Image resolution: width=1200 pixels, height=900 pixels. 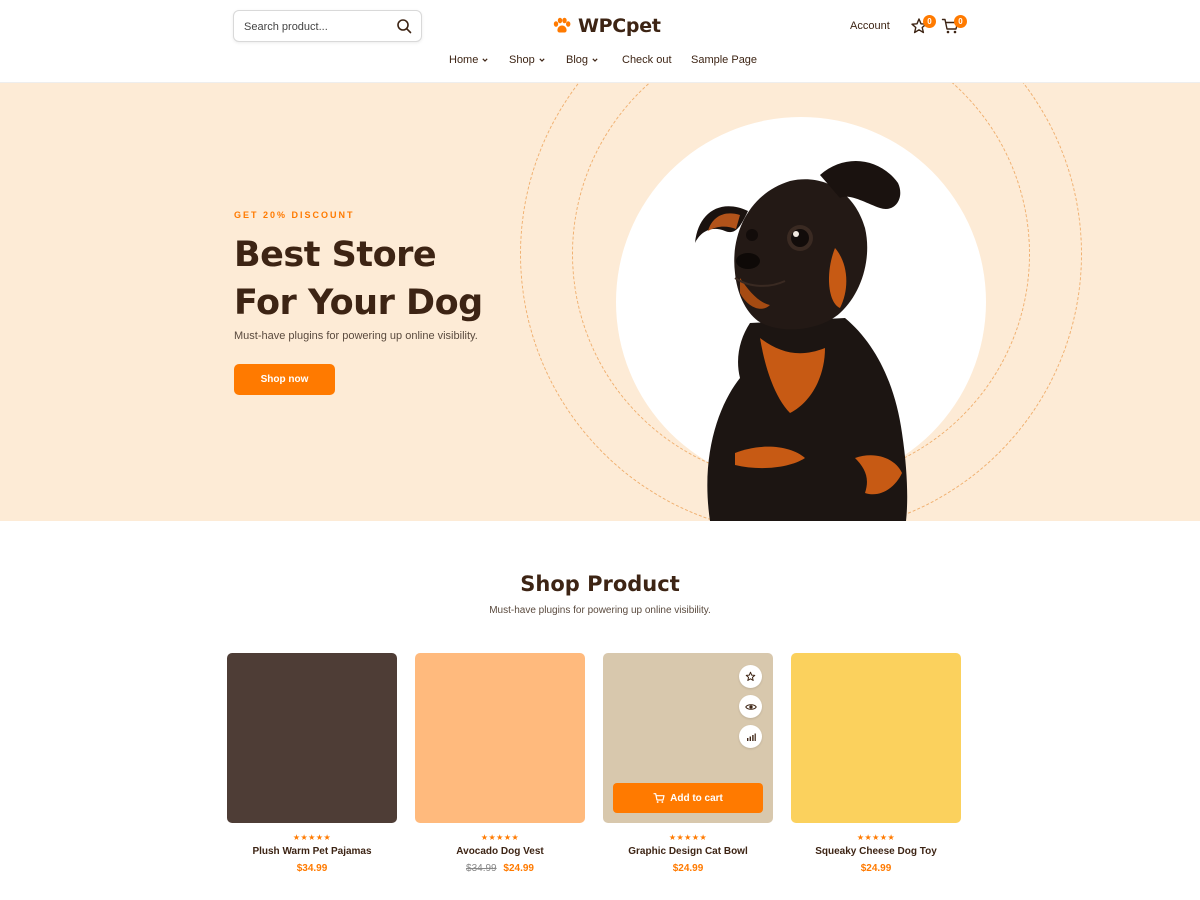 I want to click on product-card: ★★★★★ Squeaky Cheese Dog Toy $24.99, so click(x=876, y=773).